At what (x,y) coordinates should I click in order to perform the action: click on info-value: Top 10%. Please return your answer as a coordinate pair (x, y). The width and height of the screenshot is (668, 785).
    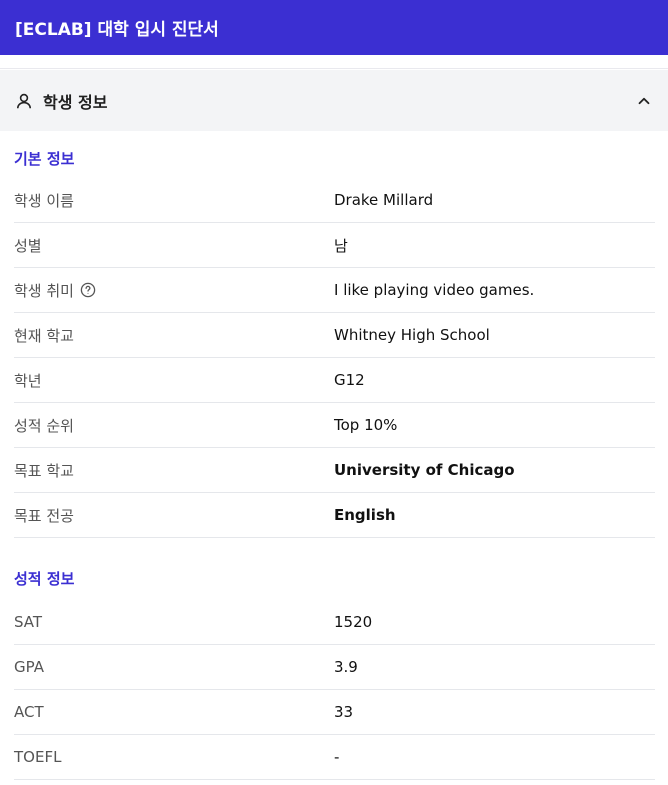
    Looking at the image, I should click on (366, 425).